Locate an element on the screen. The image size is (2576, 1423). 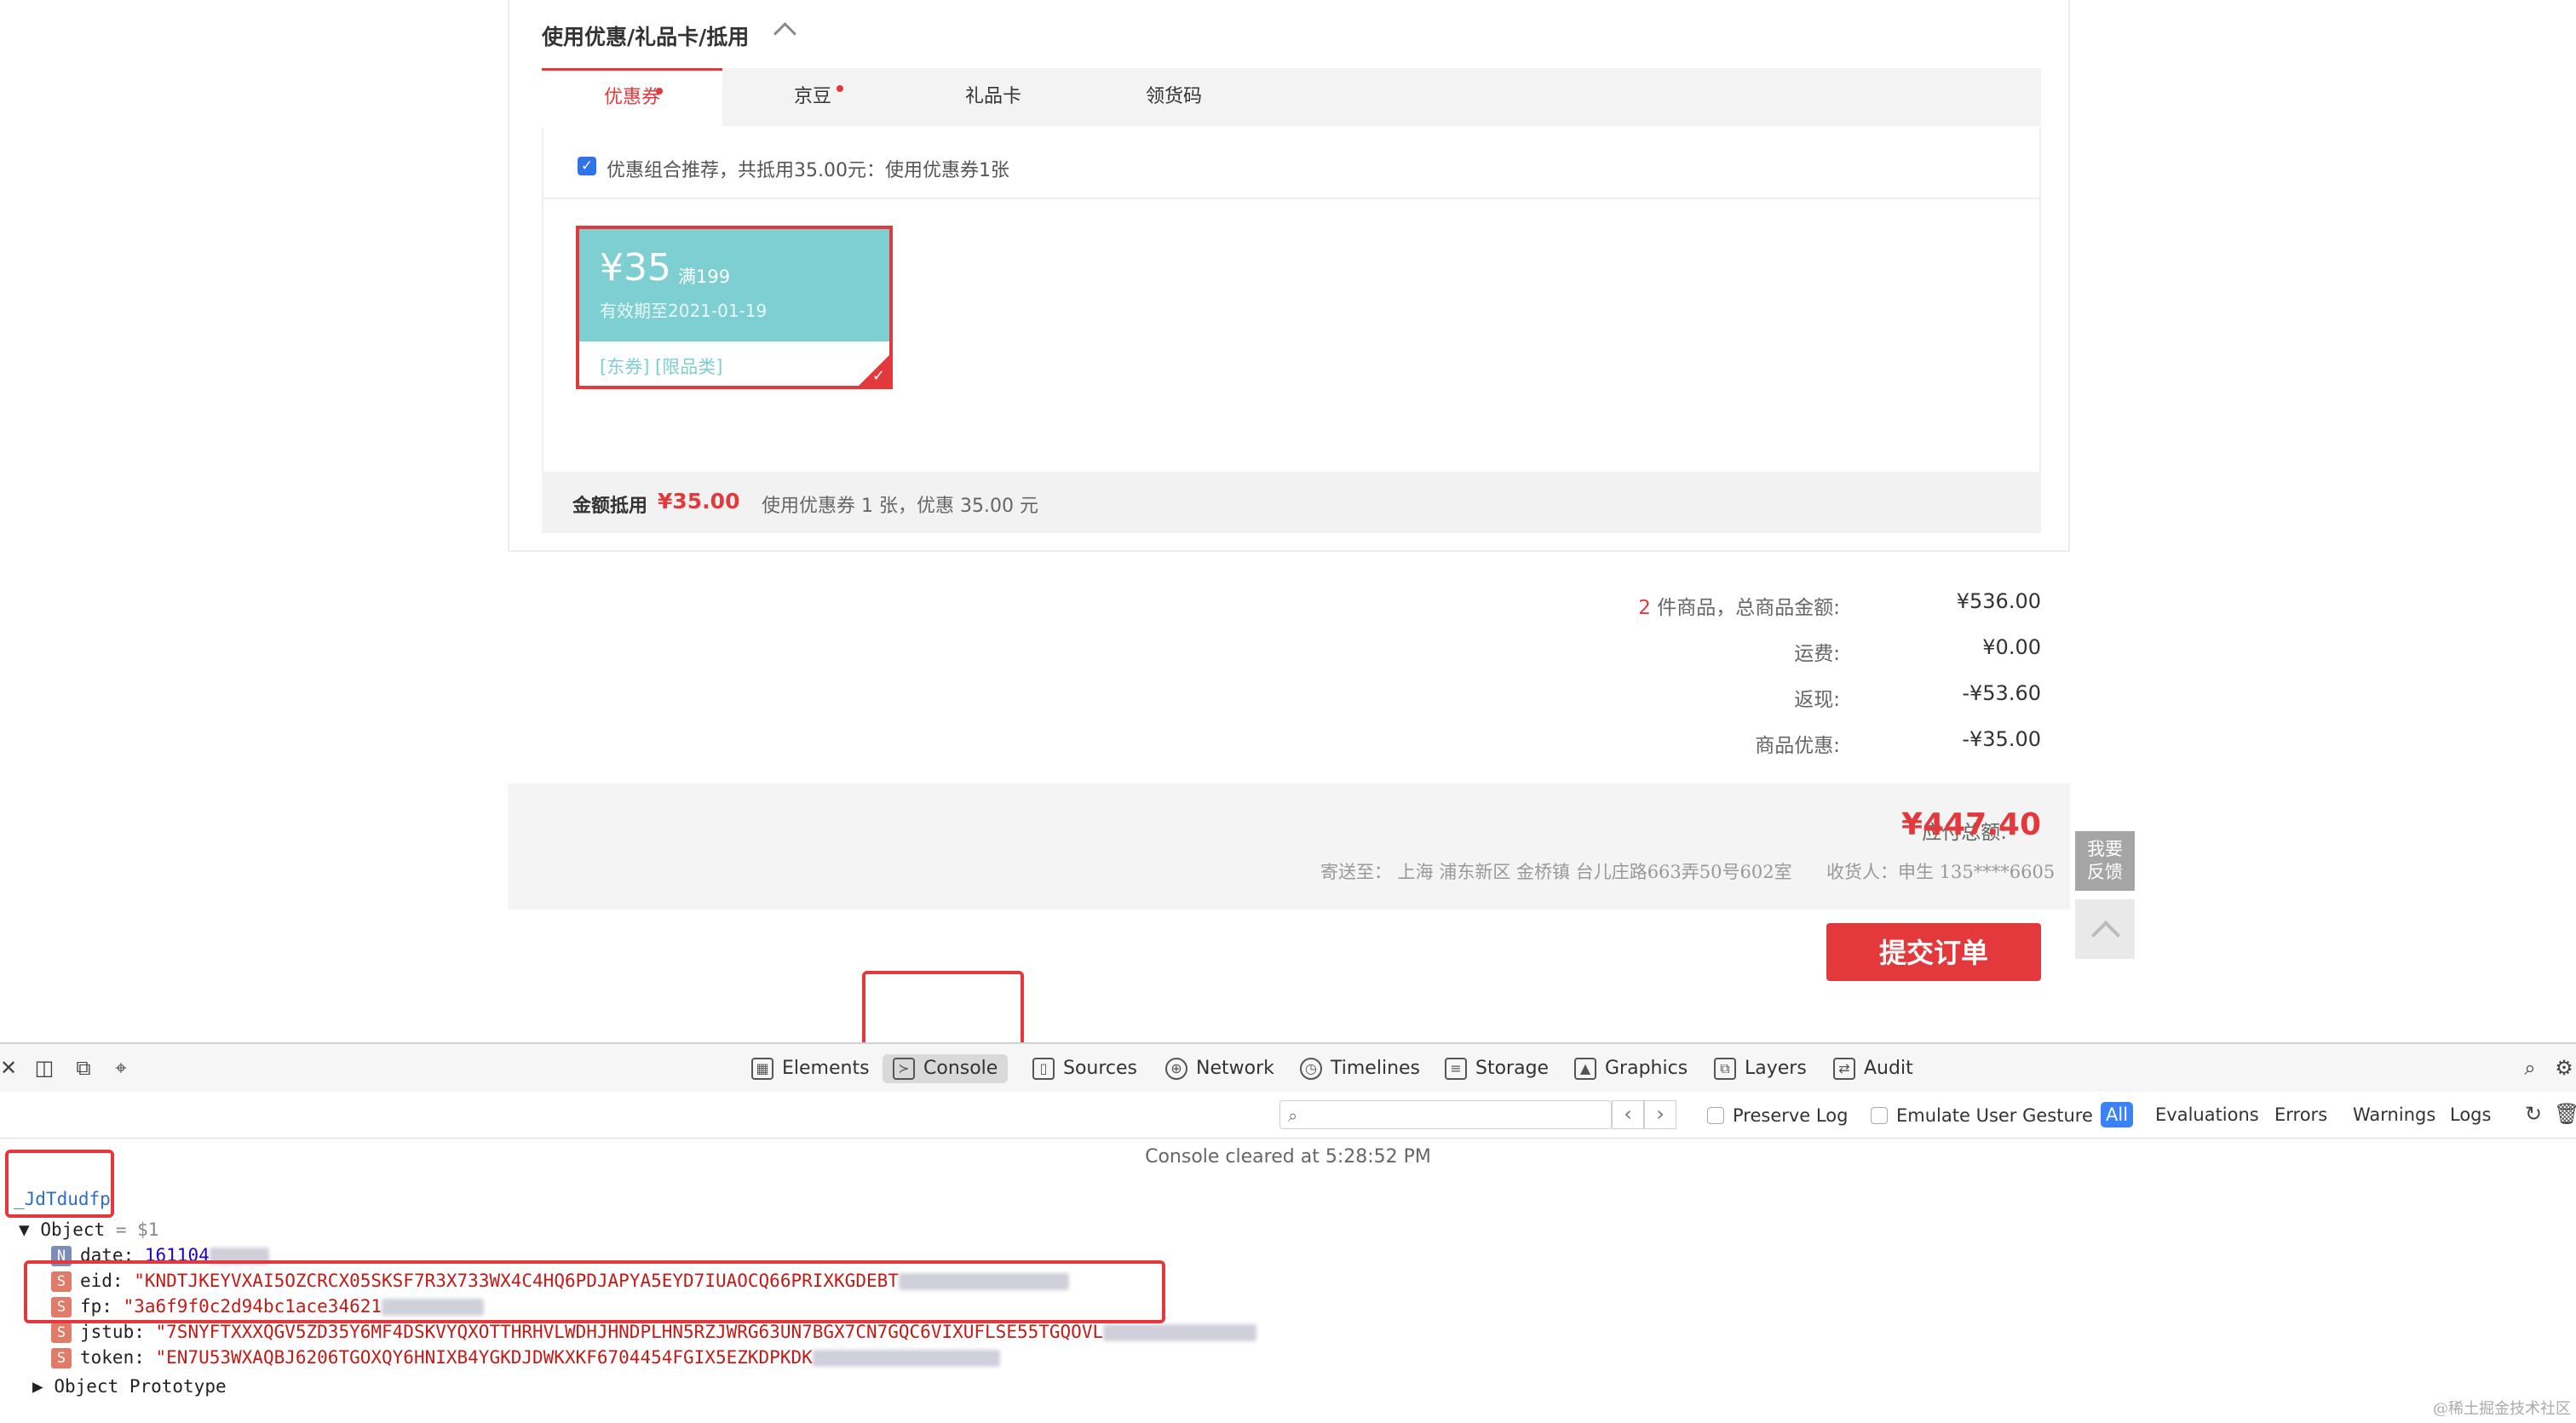
tab-network: ⊕ Network is located at coordinates (1220, 1068).